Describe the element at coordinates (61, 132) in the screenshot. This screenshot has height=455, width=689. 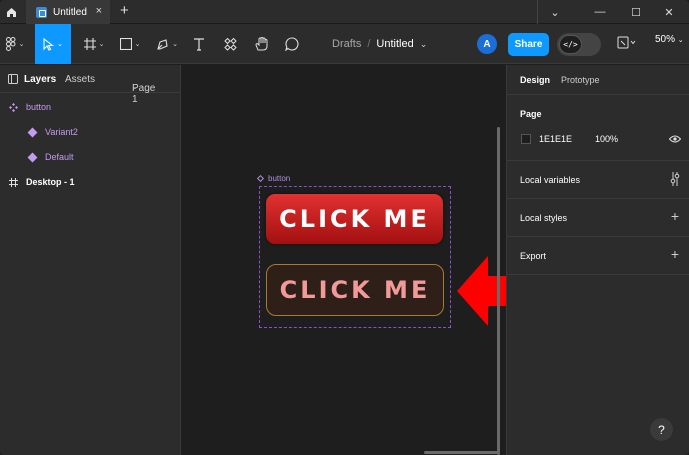
I see `layer-name: Variant2` at that location.